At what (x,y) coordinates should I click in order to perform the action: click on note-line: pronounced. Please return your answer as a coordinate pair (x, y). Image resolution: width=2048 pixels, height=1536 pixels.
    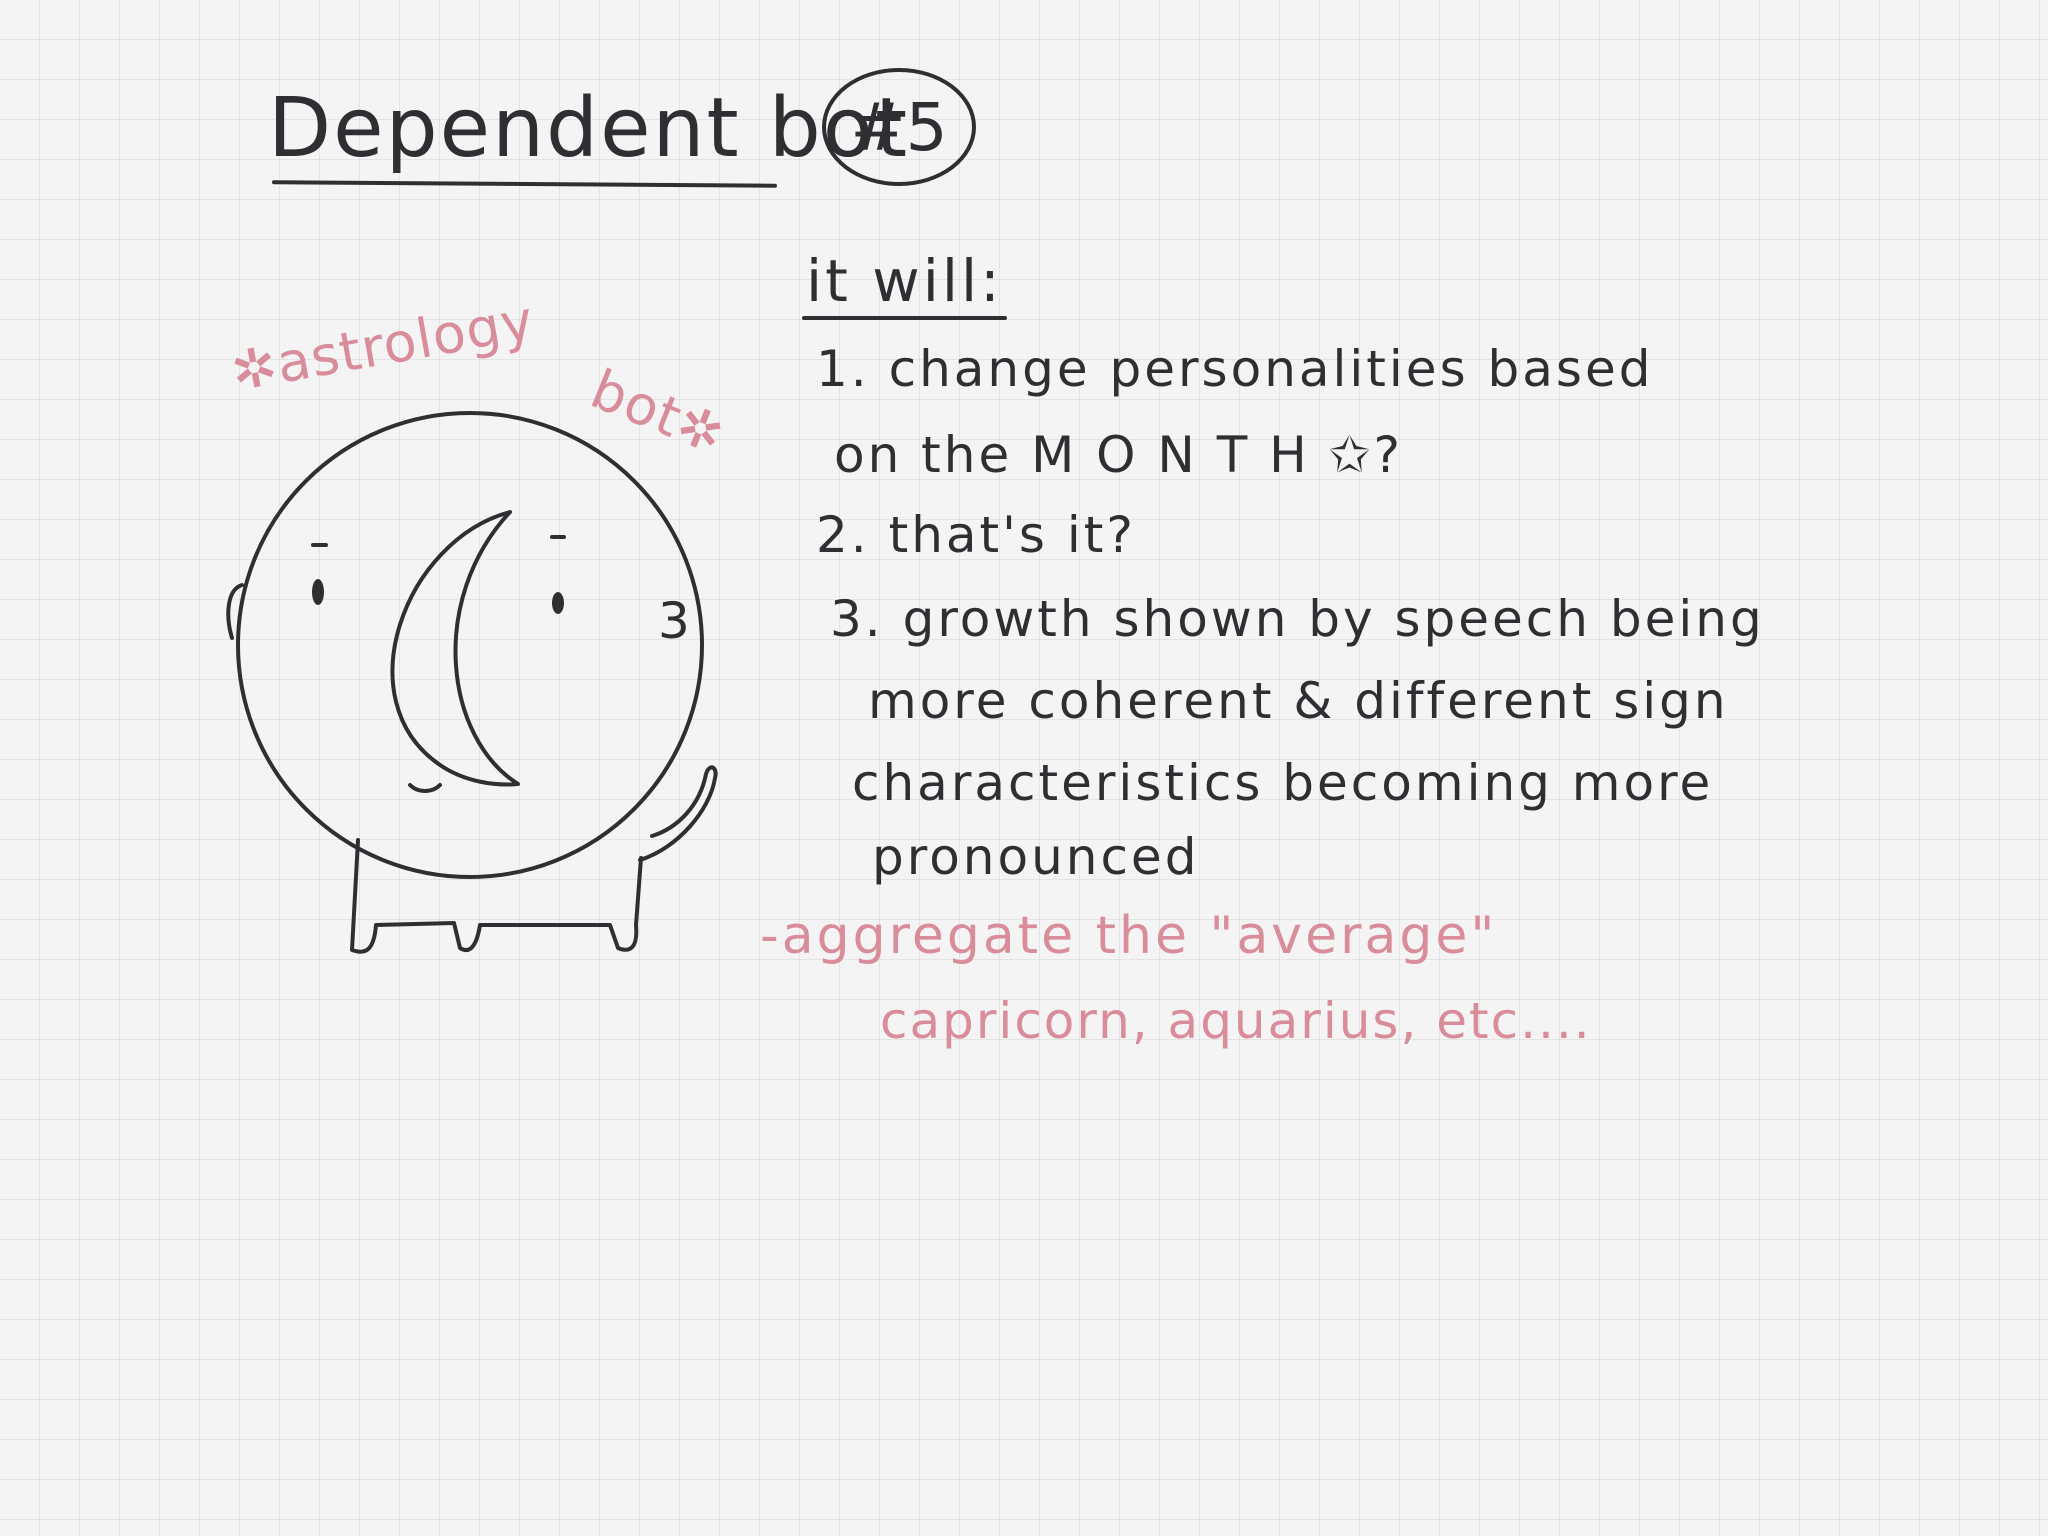
    Looking at the image, I should click on (1036, 857).